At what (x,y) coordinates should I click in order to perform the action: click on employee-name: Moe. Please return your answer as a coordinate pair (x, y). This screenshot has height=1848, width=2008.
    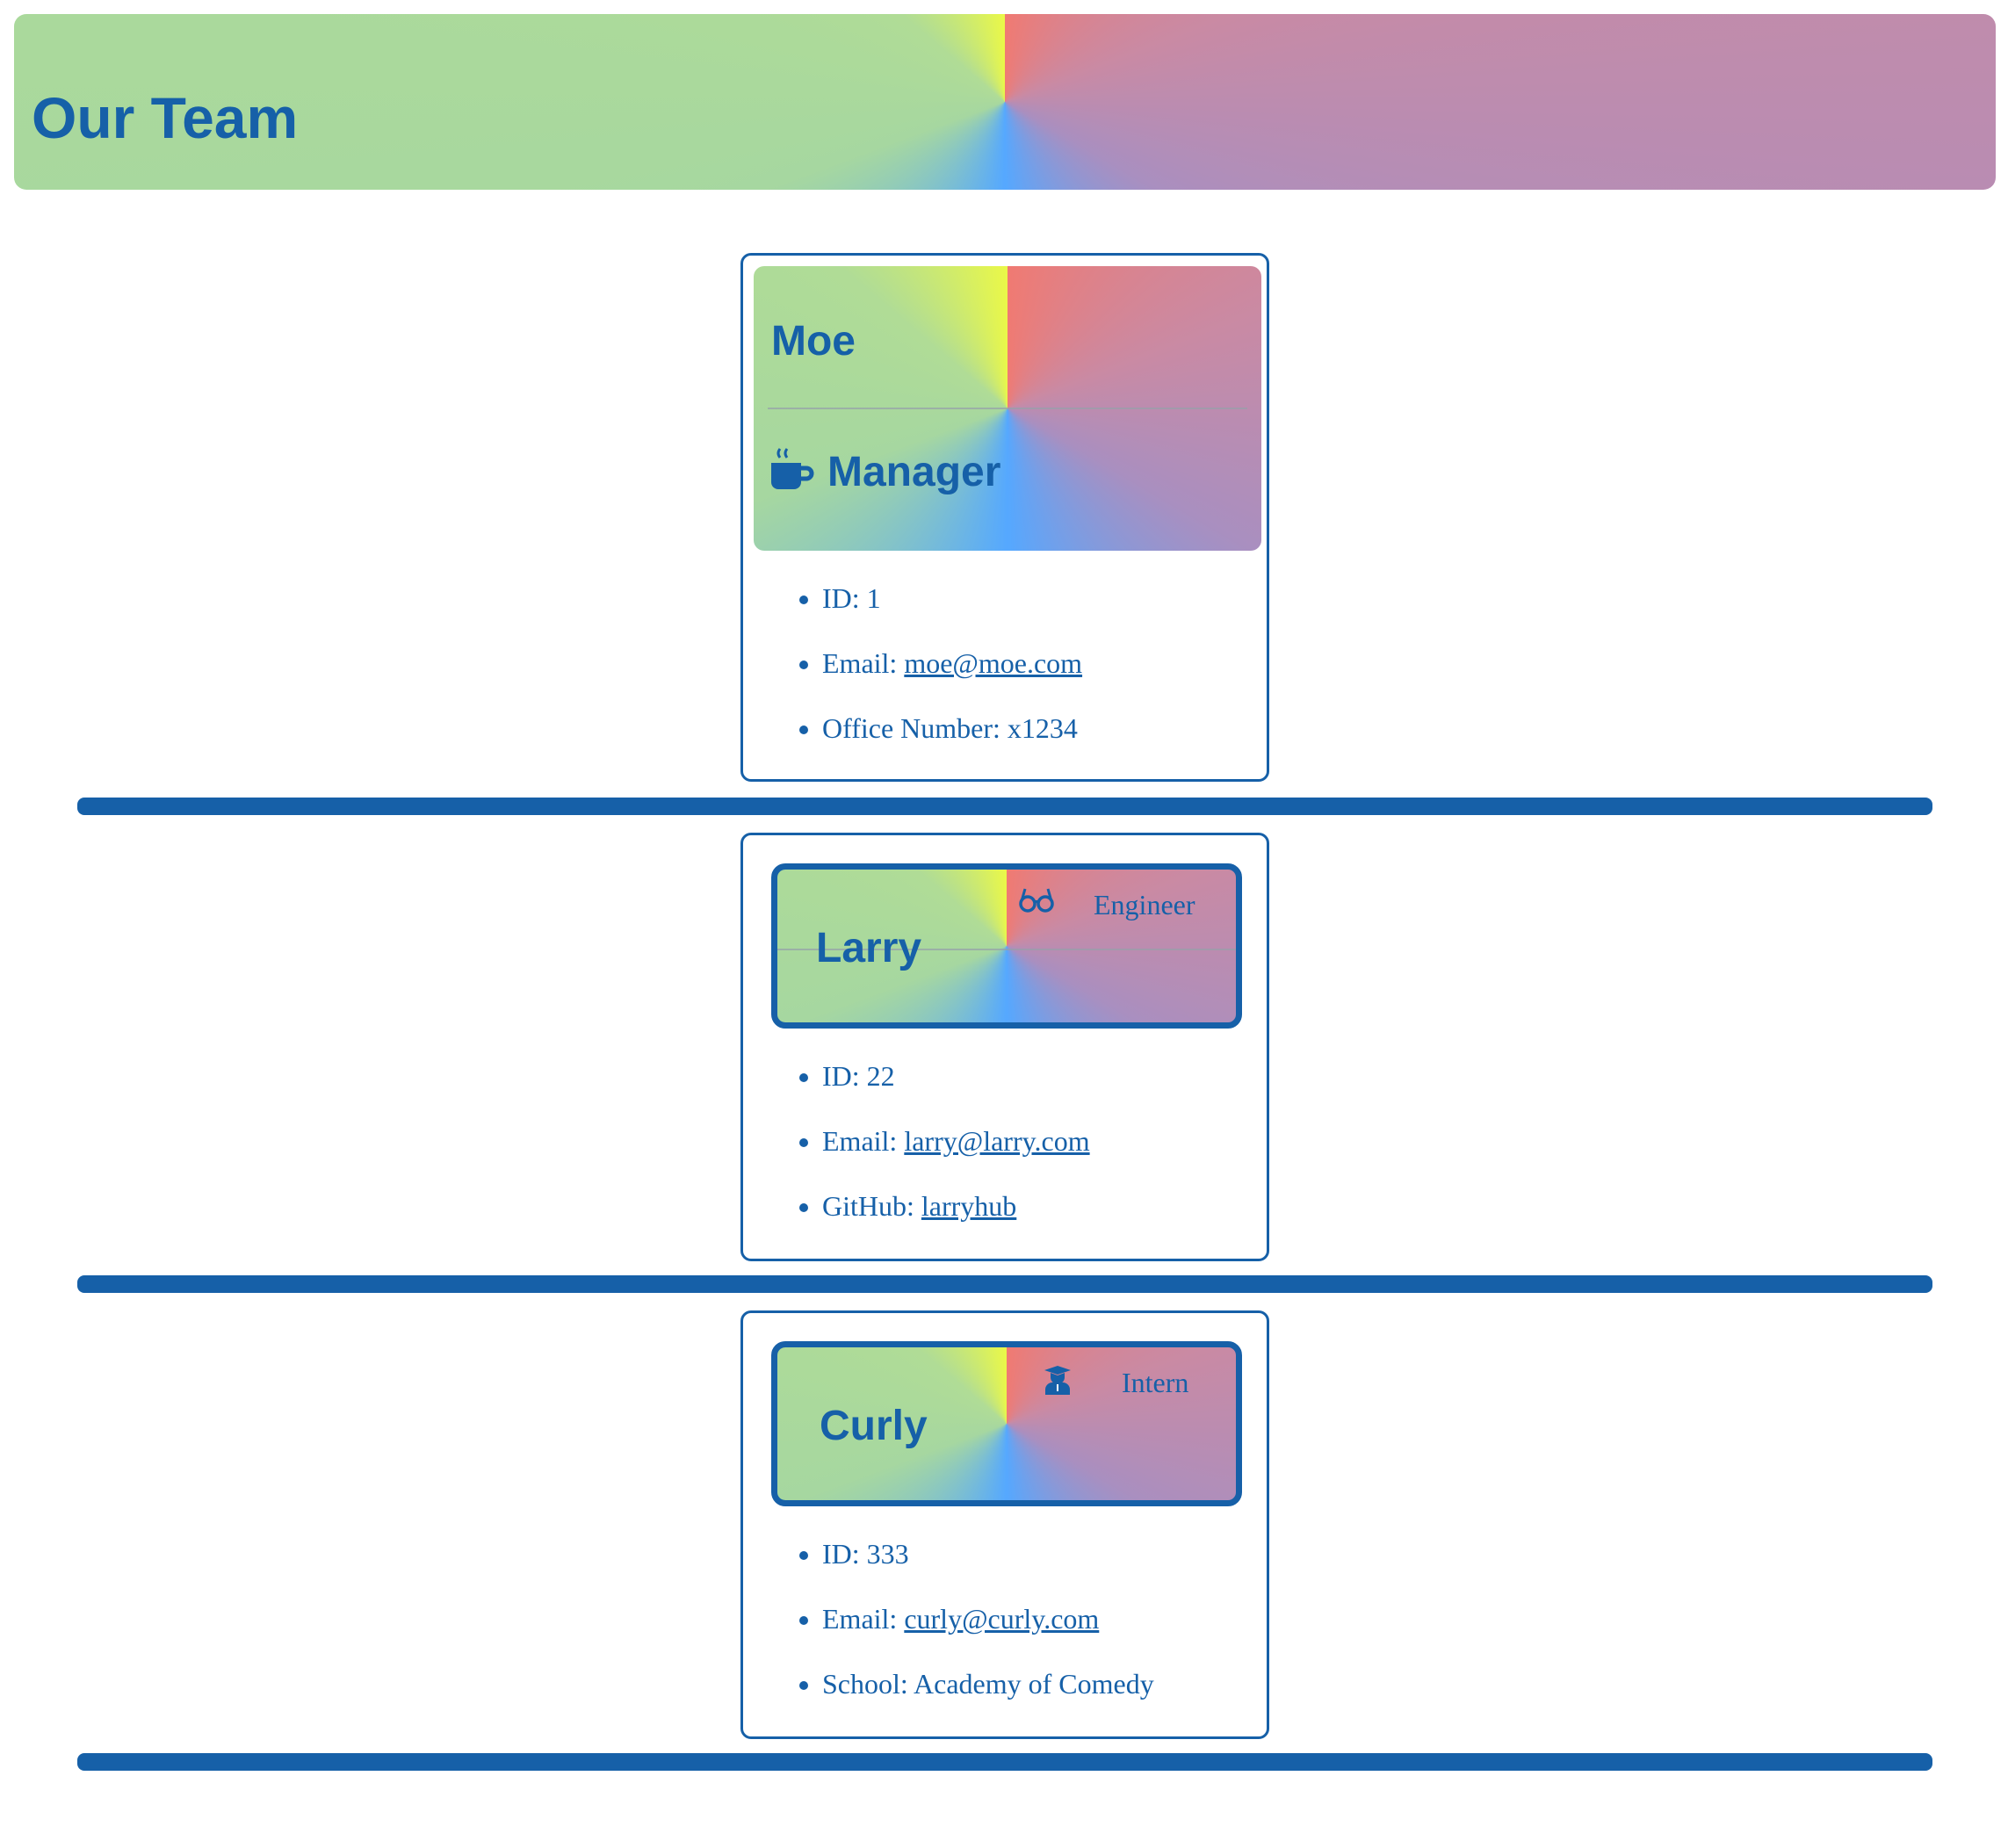
    Looking at the image, I should click on (814, 341).